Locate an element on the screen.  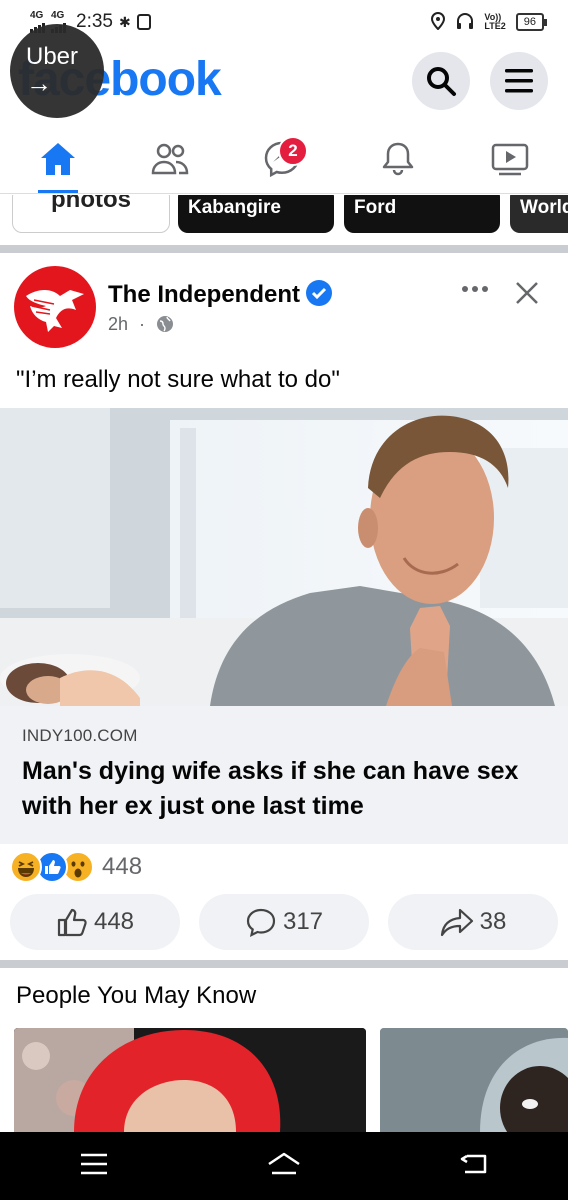
back-button is located at coordinates (474, 1166).